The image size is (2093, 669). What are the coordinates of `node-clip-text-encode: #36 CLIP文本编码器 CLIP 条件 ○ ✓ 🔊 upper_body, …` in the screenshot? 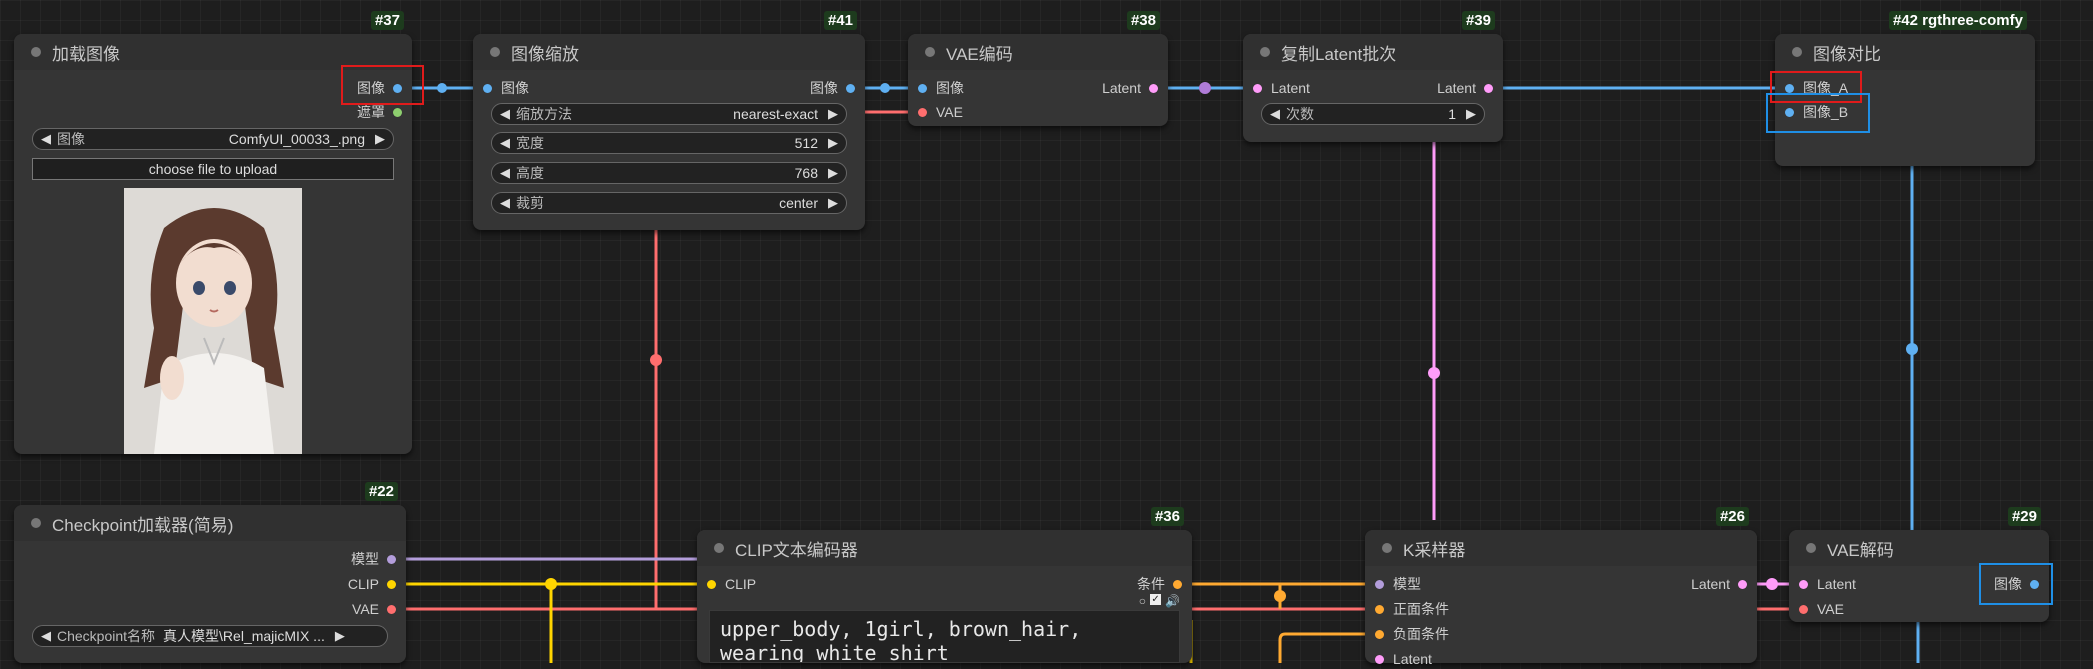 It's located at (944, 585).